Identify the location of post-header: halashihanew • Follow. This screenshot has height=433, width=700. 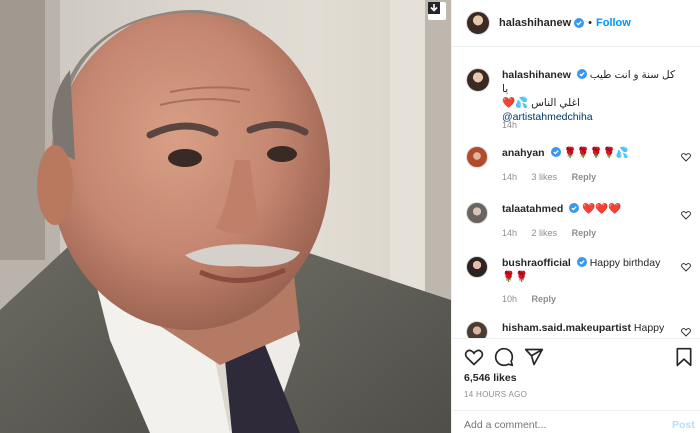
(576, 23).